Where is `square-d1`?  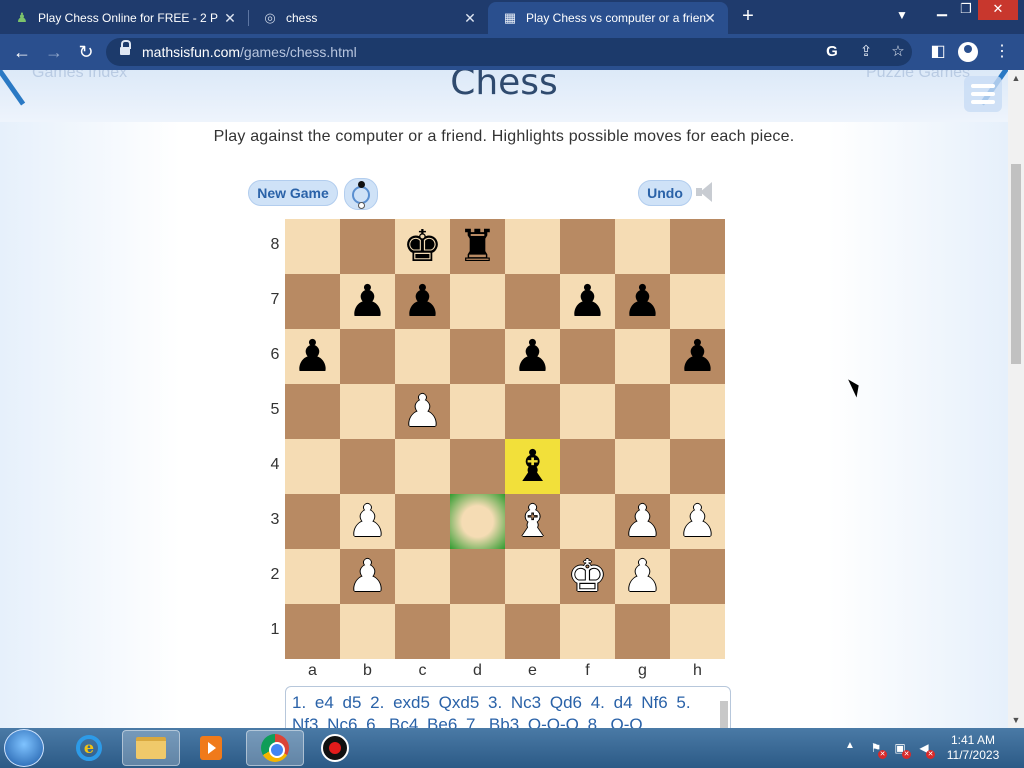
square-d1 is located at coordinates (477, 631).